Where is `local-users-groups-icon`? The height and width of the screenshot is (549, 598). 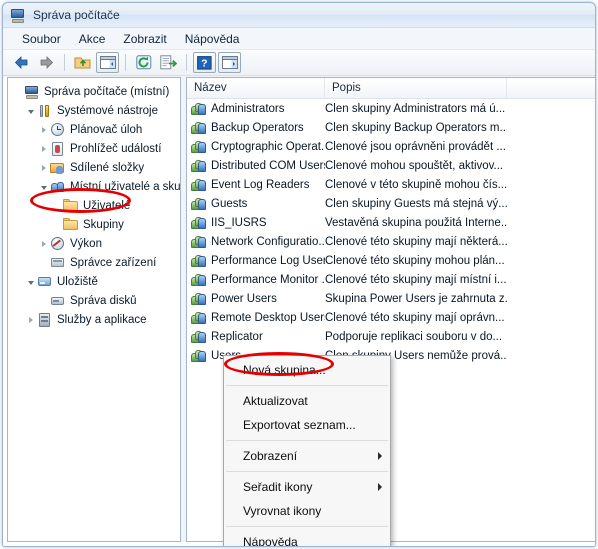 local-users-groups-icon is located at coordinates (58, 187).